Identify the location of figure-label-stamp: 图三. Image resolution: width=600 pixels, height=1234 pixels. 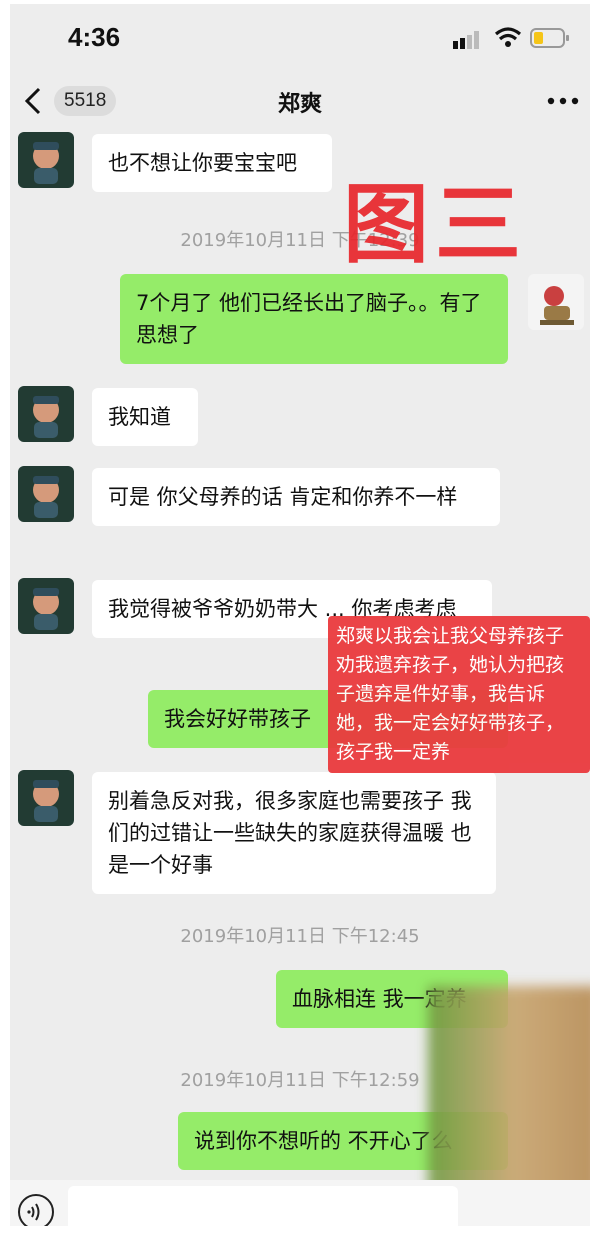
(435, 225).